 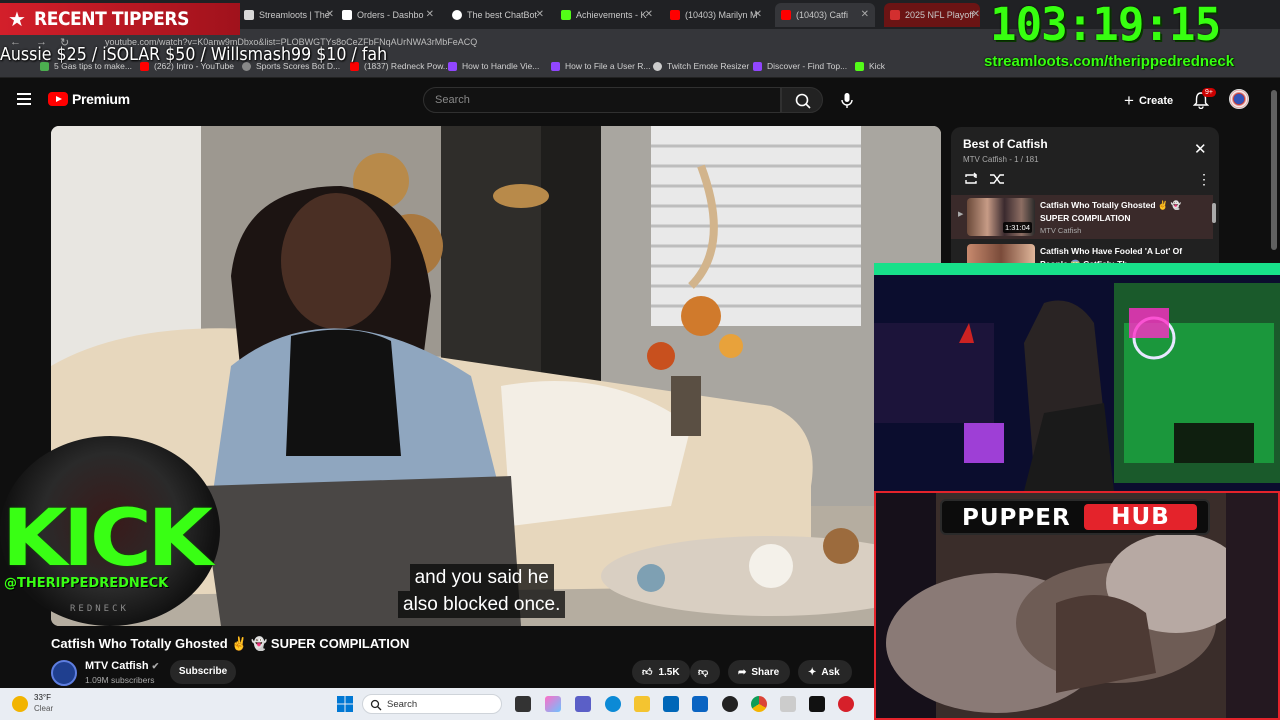 What do you see at coordinates (1214, 213) in the screenshot?
I see `playlist-scrollbar` at bounding box center [1214, 213].